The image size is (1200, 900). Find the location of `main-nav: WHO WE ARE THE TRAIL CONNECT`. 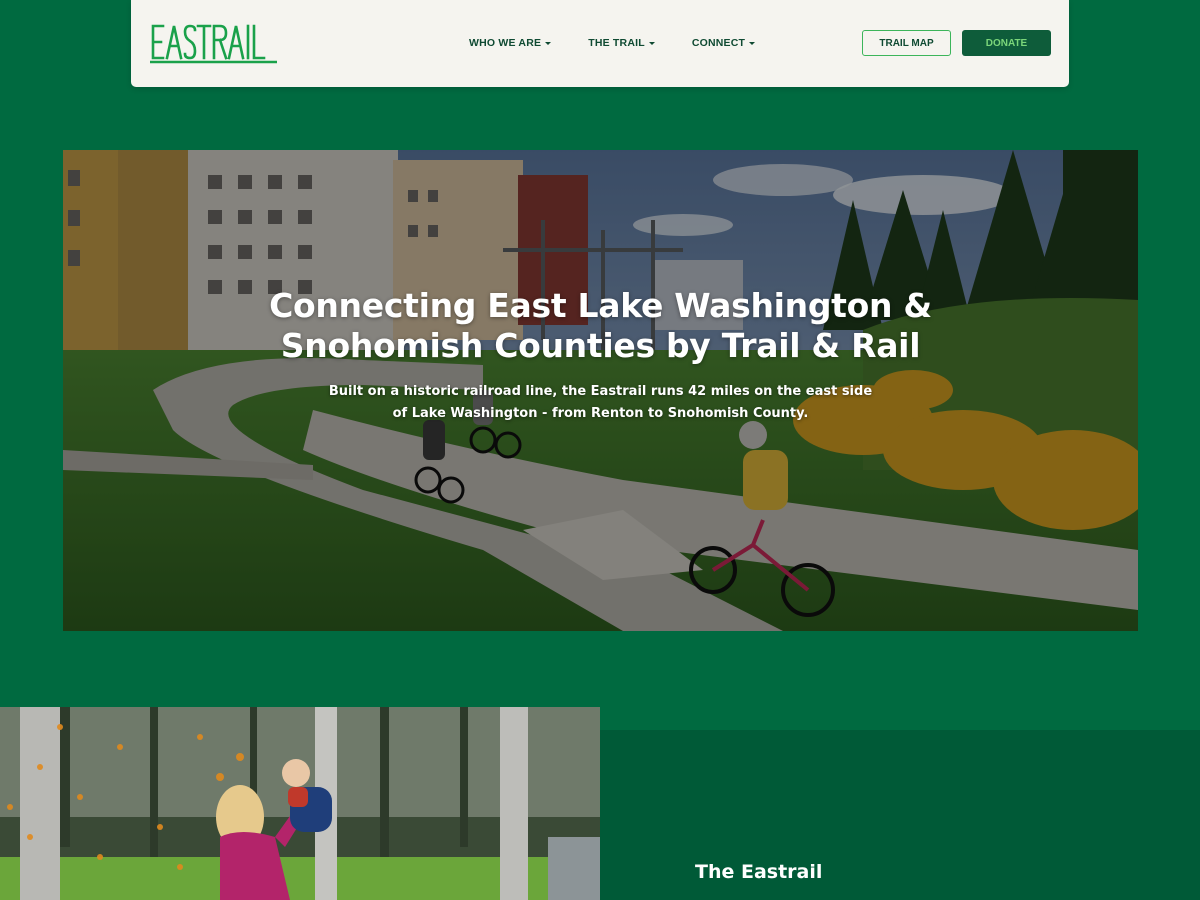

main-nav: WHO WE ARE THE TRAIL CONNECT is located at coordinates (612, 43).